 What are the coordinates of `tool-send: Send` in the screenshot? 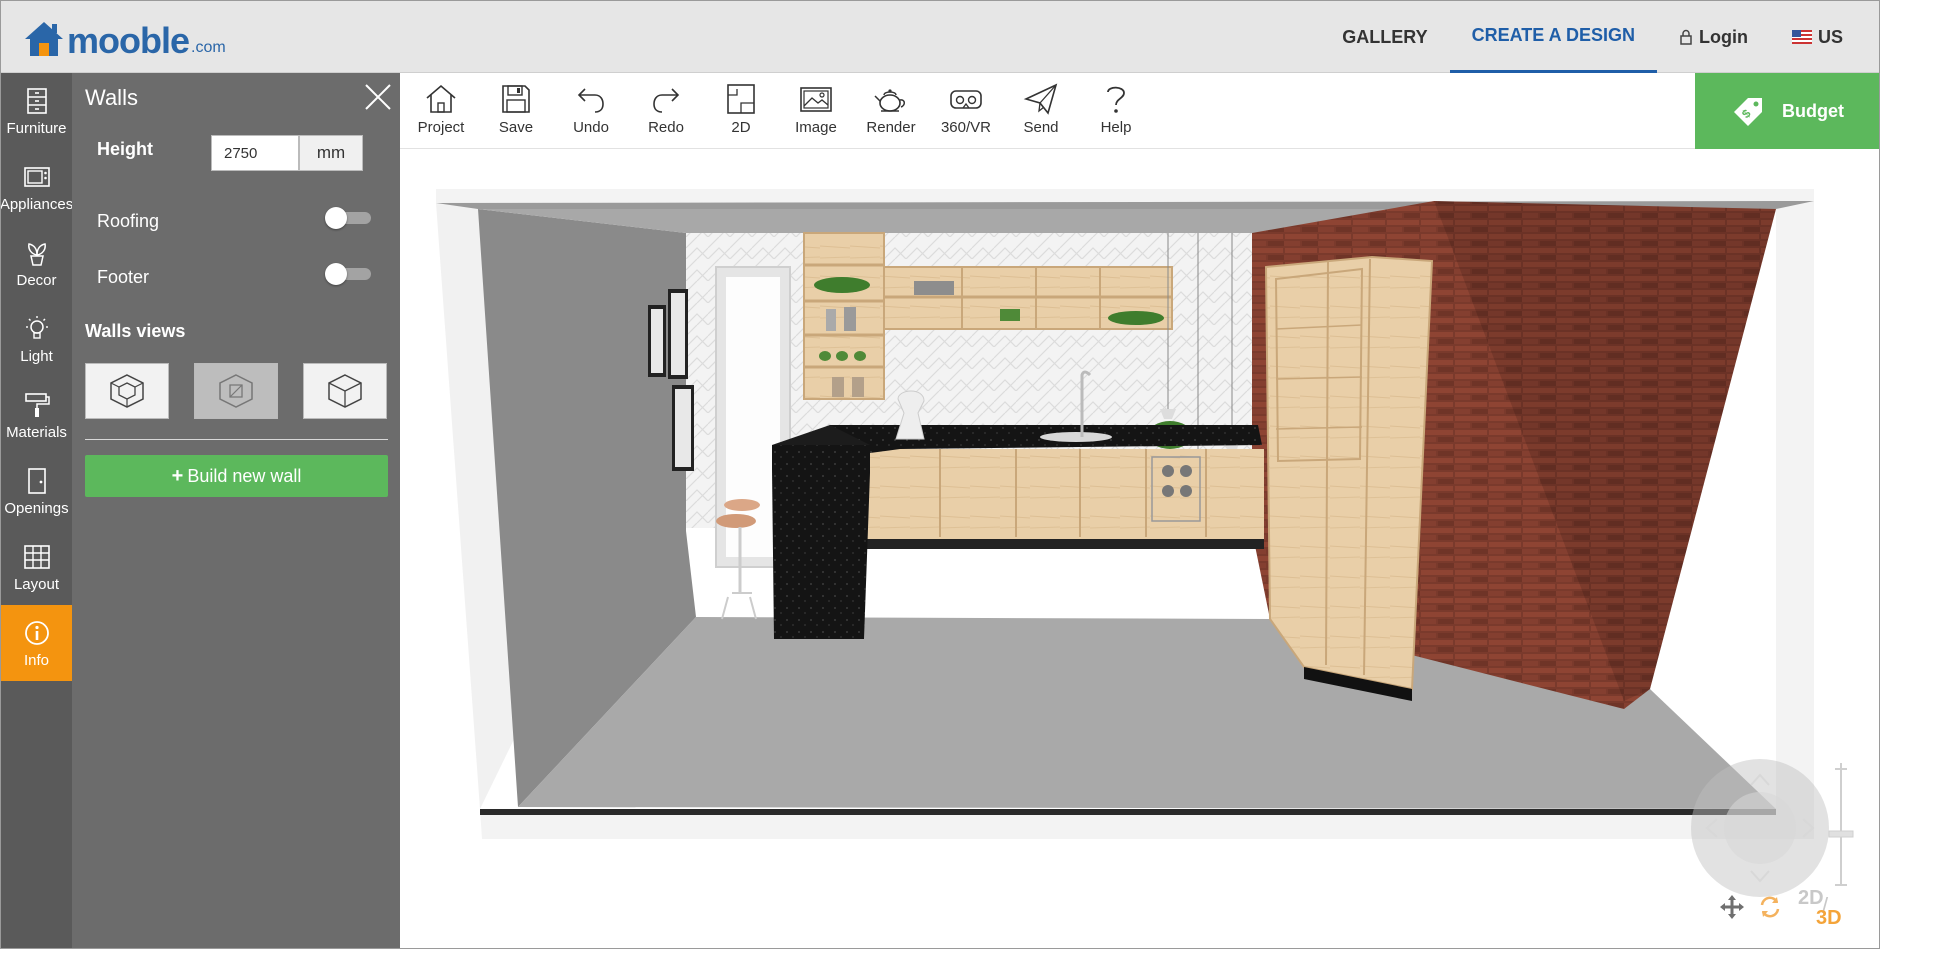 It's located at (1041, 112).